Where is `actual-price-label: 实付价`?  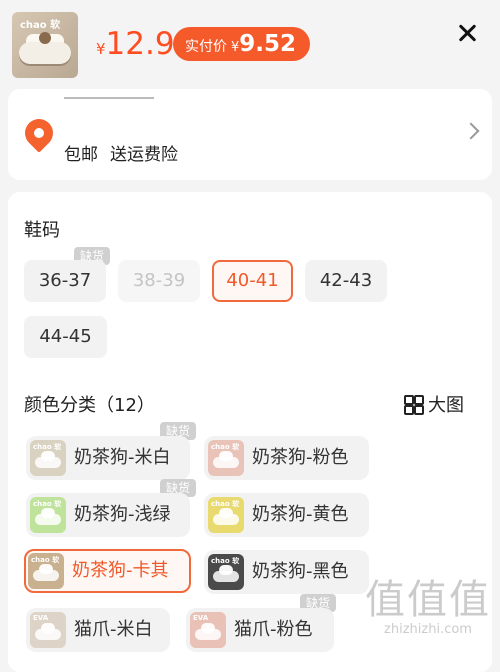 actual-price-label: 实付价 is located at coordinates (206, 47).